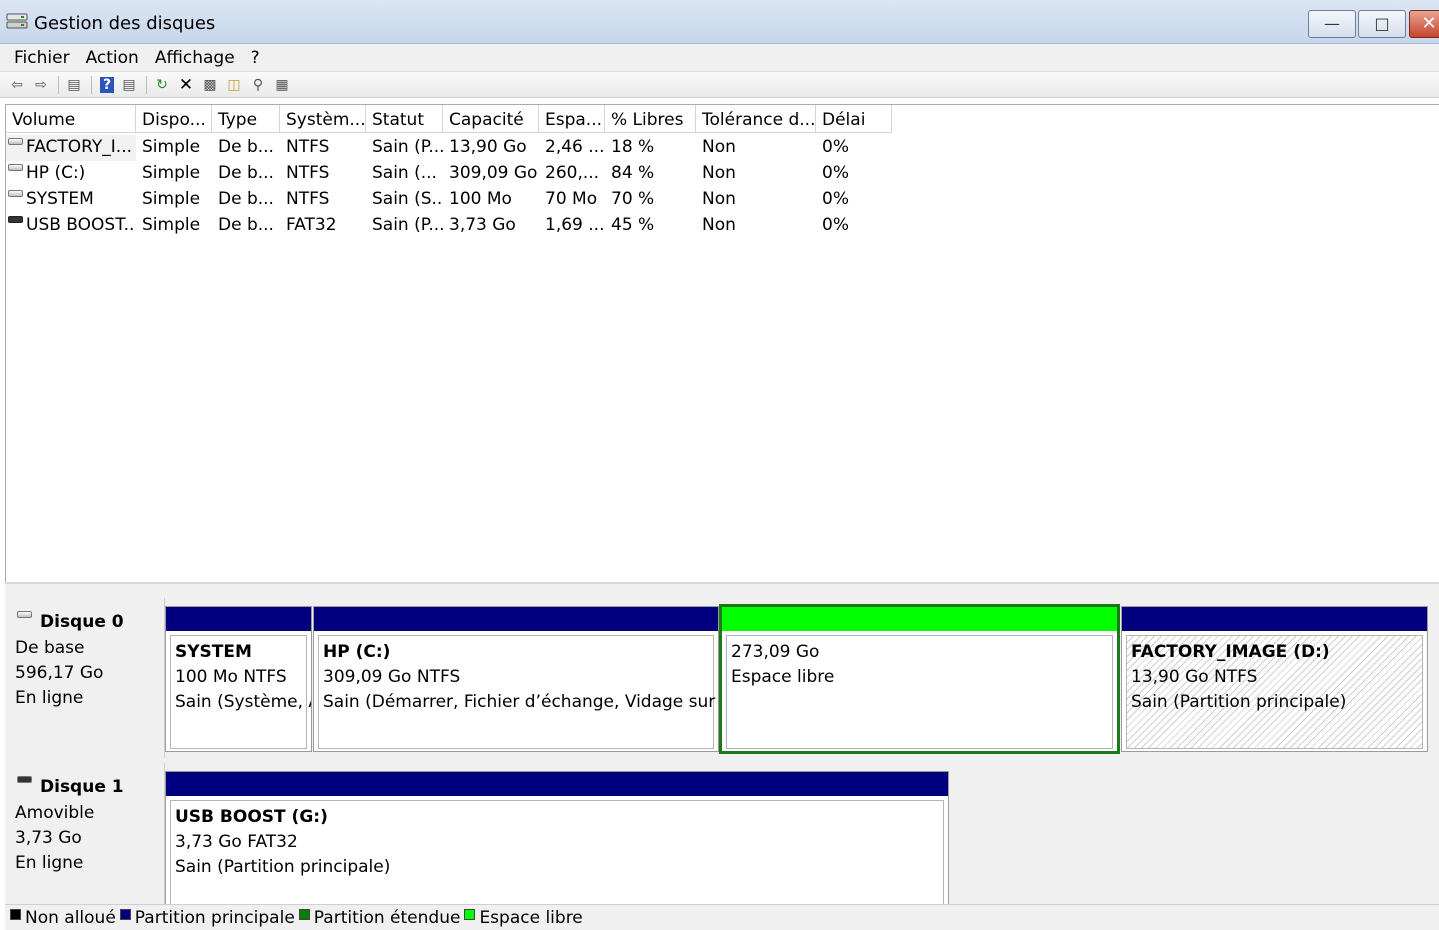 The width and height of the screenshot is (1439, 930). What do you see at coordinates (125, 914) in the screenshot?
I see `legend-swatch-primary` at bounding box center [125, 914].